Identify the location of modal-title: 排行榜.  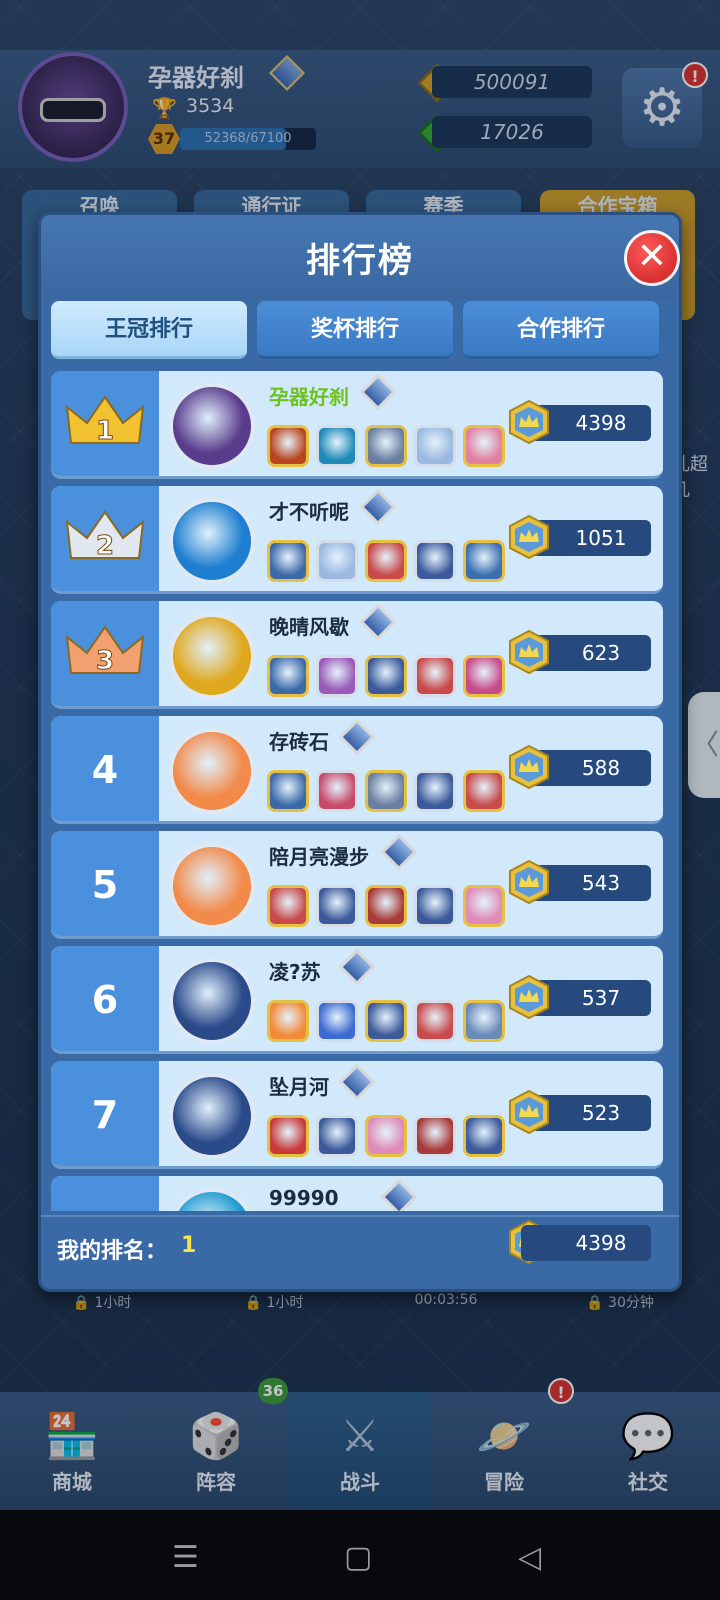
(360, 261).